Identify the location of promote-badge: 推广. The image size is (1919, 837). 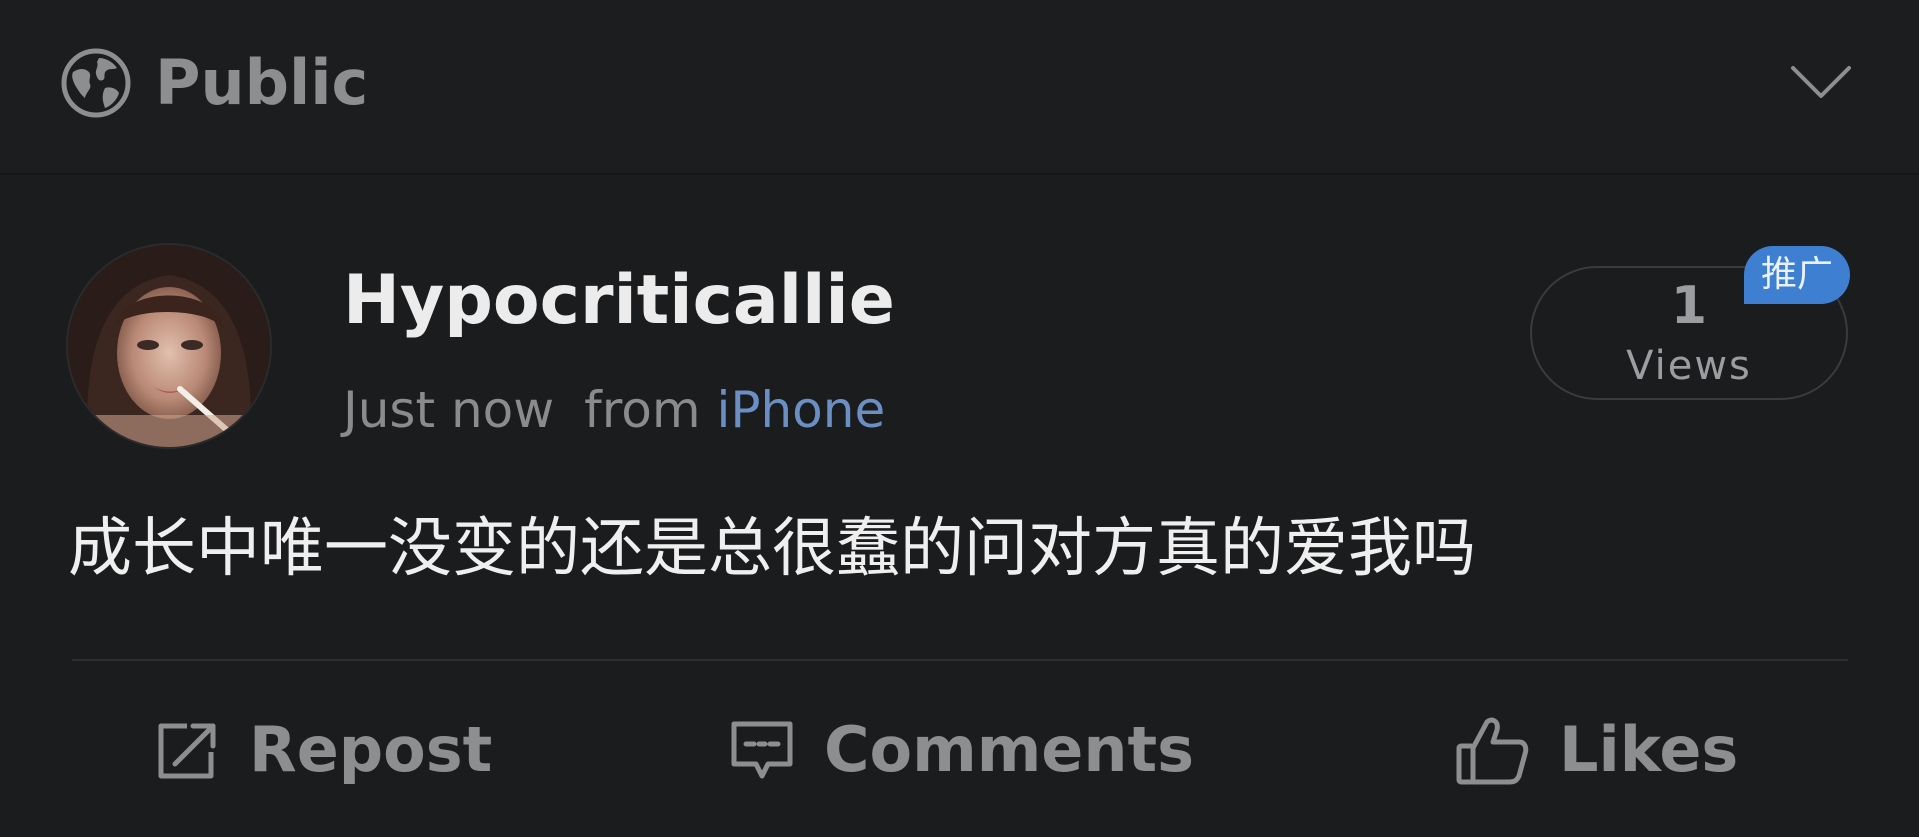
(1797, 275).